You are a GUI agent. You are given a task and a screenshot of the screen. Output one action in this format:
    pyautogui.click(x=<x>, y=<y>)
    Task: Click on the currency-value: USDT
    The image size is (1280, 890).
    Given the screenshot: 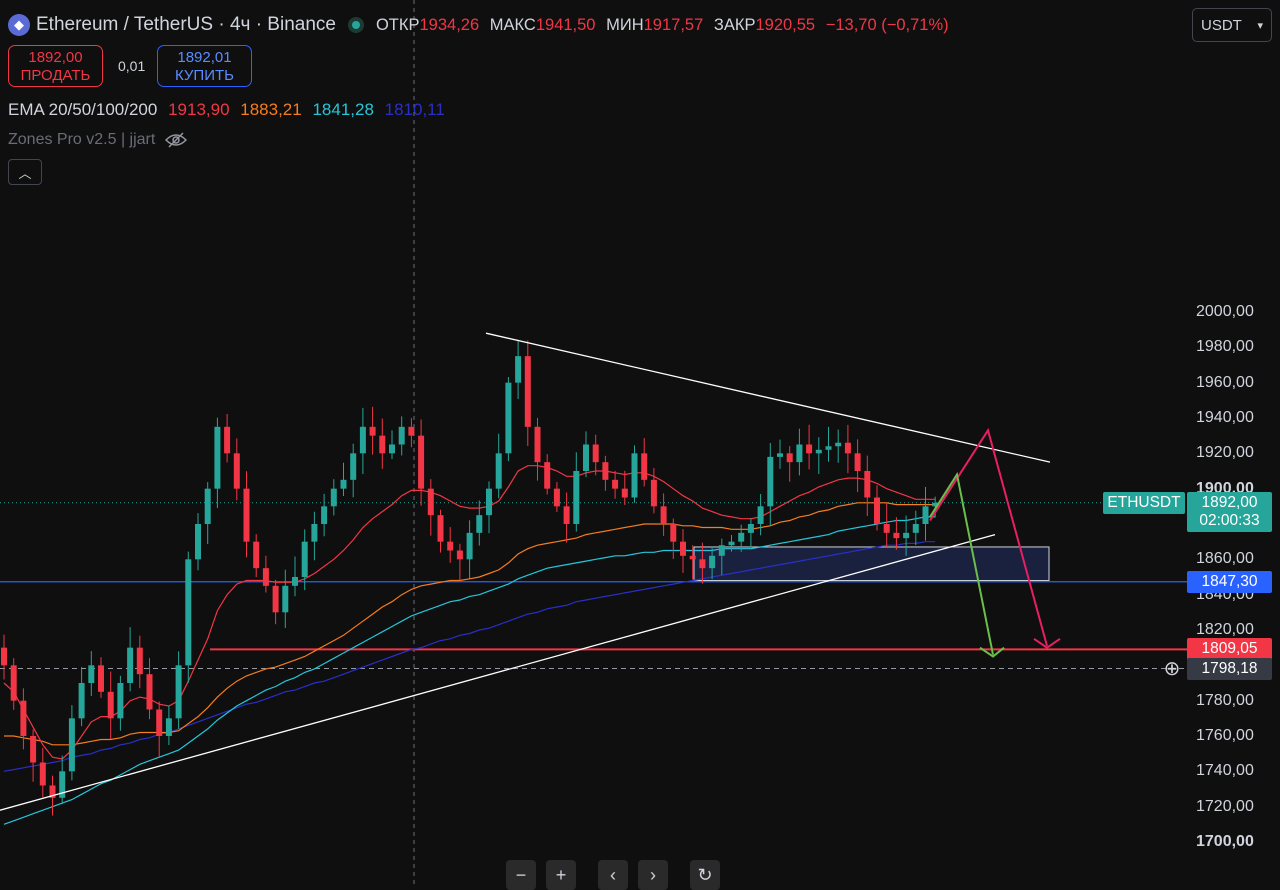 What is the action you would take?
    pyautogui.click(x=1221, y=25)
    